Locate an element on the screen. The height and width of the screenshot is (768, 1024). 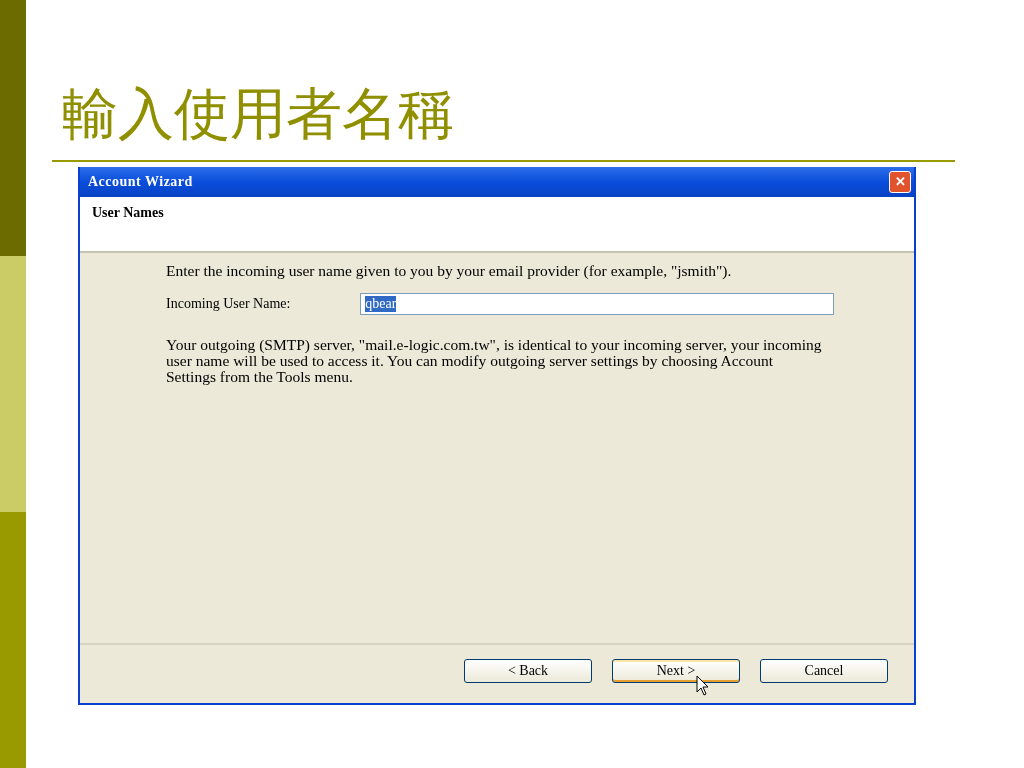
close-button: ✕ is located at coordinates (900, 182).